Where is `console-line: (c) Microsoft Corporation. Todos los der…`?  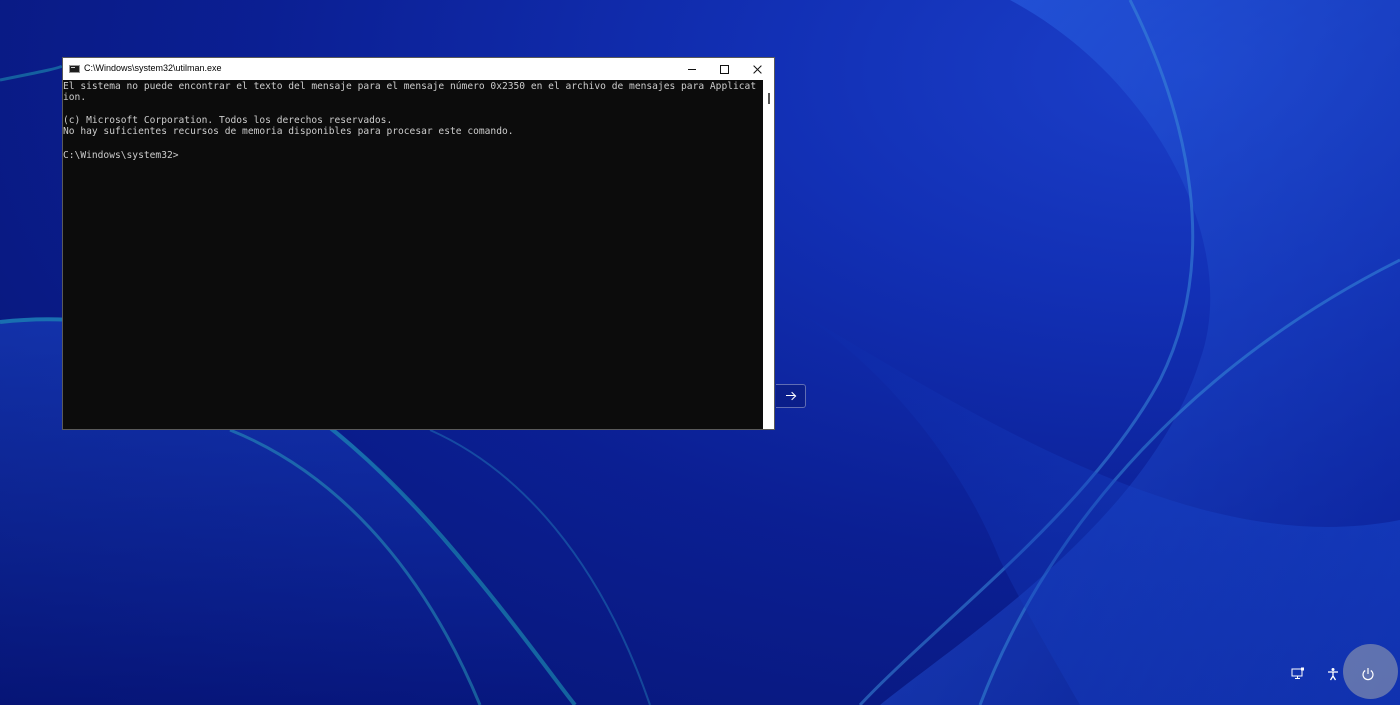 console-line: (c) Microsoft Corporation. Todos los der… is located at coordinates (228, 120).